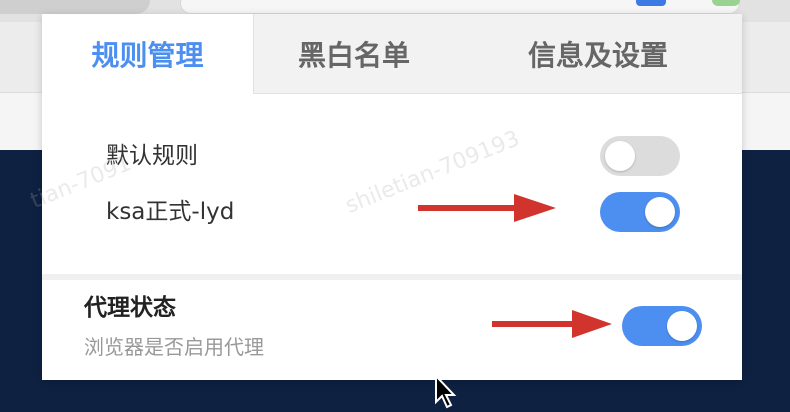 This screenshot has width=790, height=412. Describe the element at coordinates (170, 212) in the screenshot. I see `rule-label: ksa正式-lyd` at that location.